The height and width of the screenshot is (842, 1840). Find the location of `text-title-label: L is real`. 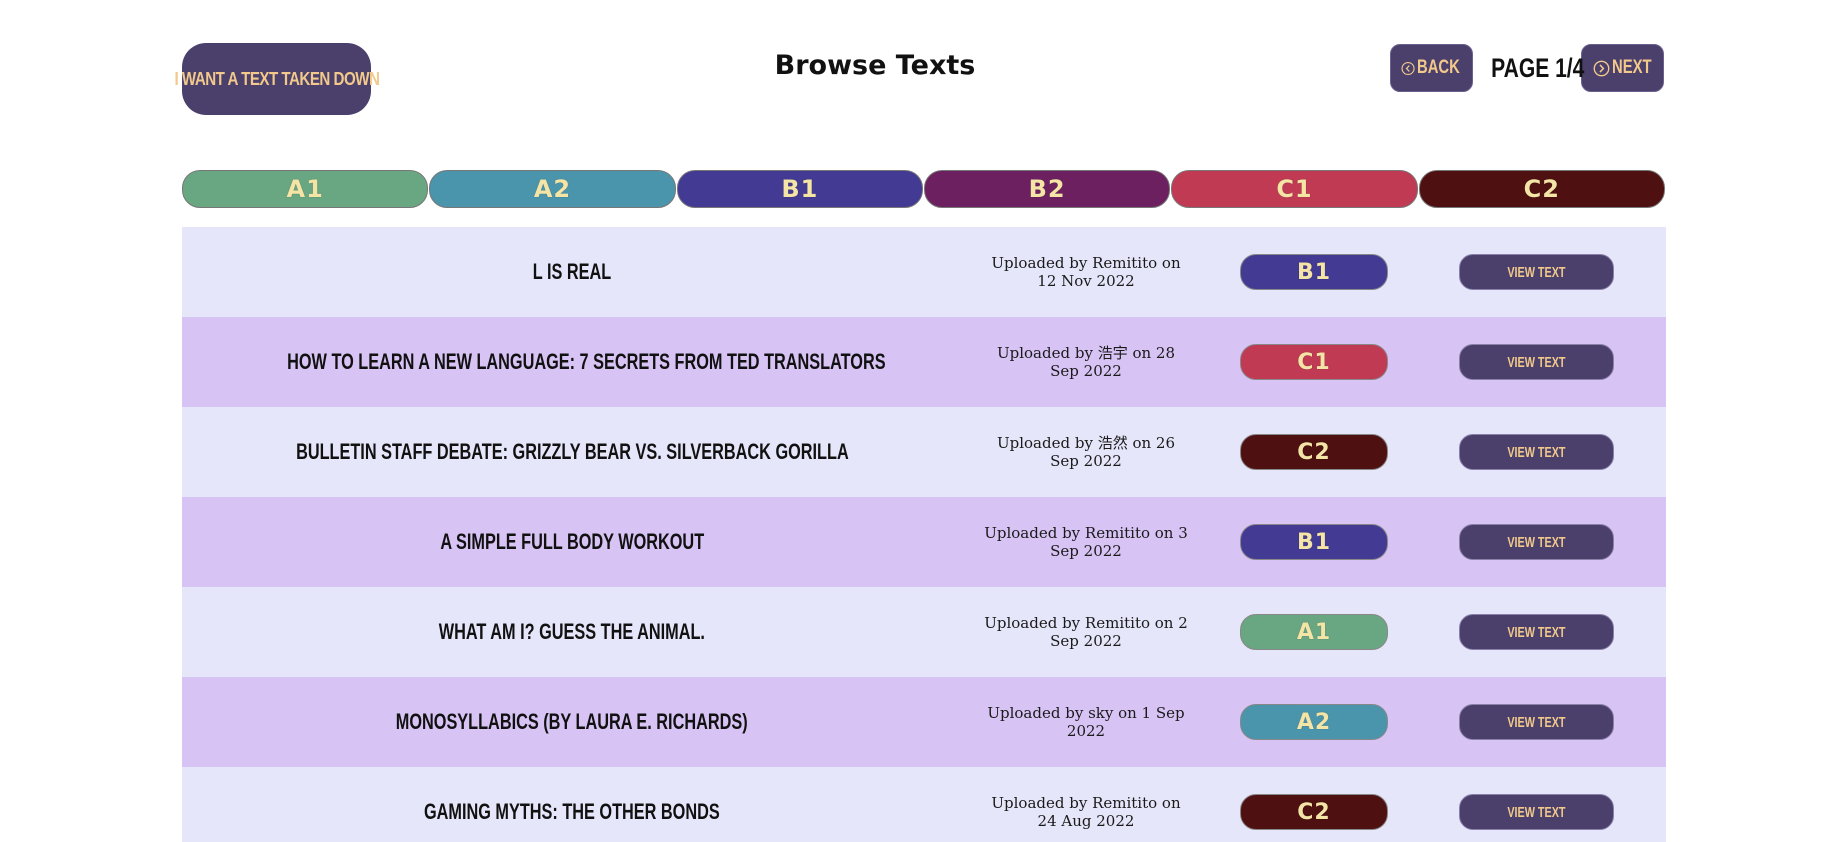

text-title-label: L is real is located at coordinates (572, 271).